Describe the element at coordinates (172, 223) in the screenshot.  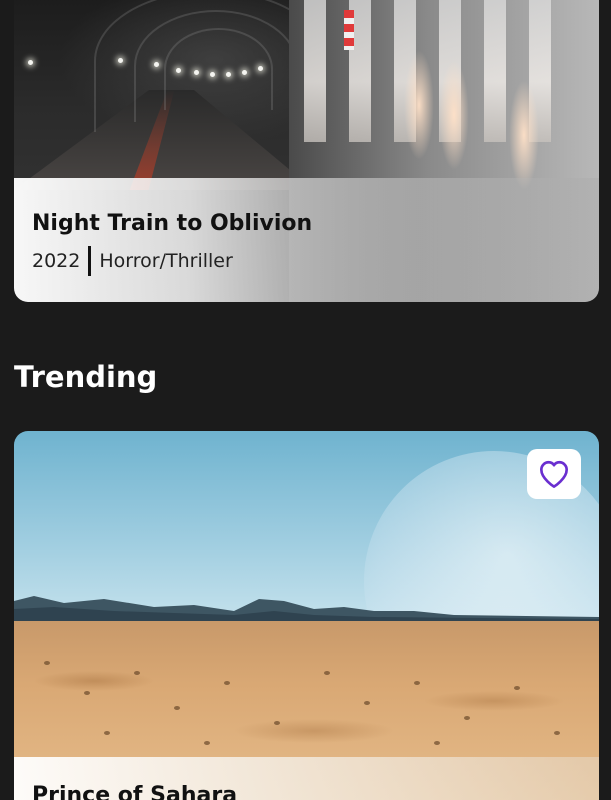
I see `featured-movie-title: Night Train to Oblivion` at that location.